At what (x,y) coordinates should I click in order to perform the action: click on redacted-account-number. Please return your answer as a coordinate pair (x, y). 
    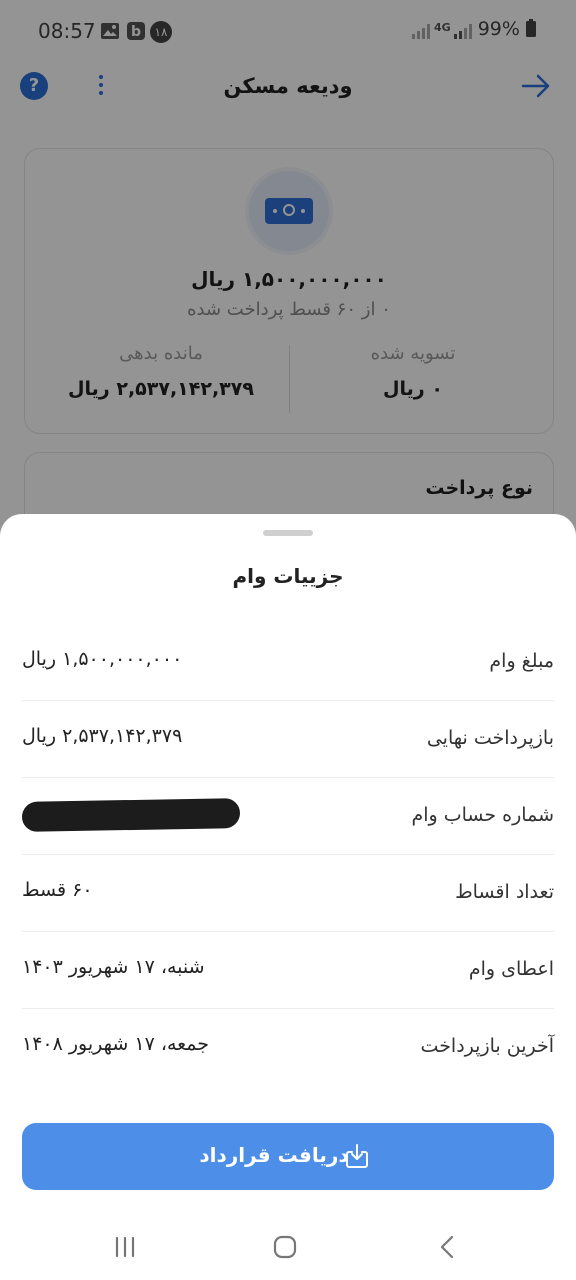
    Looking at the image, I should click on (131, 815).